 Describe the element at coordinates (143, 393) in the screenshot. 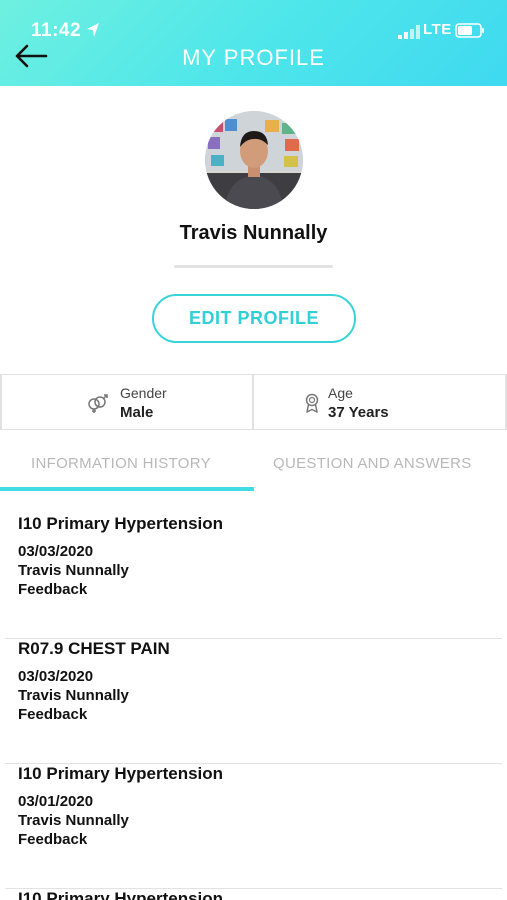

I see `gender-label: Gender` at that location.